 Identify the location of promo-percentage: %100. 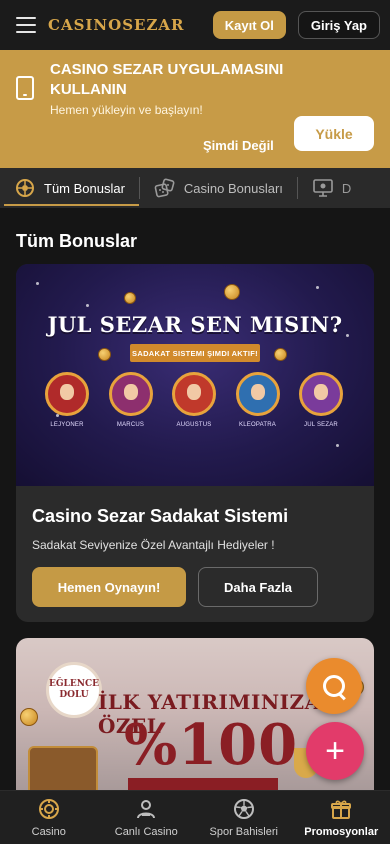
(211, 745).